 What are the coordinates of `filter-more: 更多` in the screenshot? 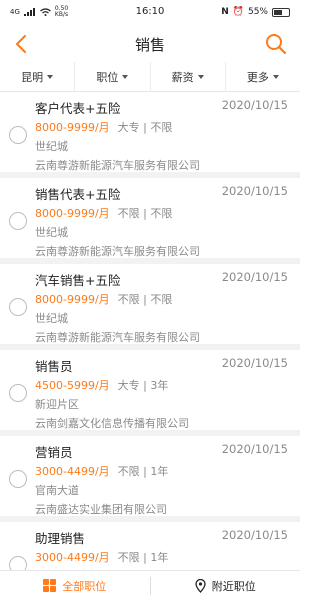 It's located at (263, 76).